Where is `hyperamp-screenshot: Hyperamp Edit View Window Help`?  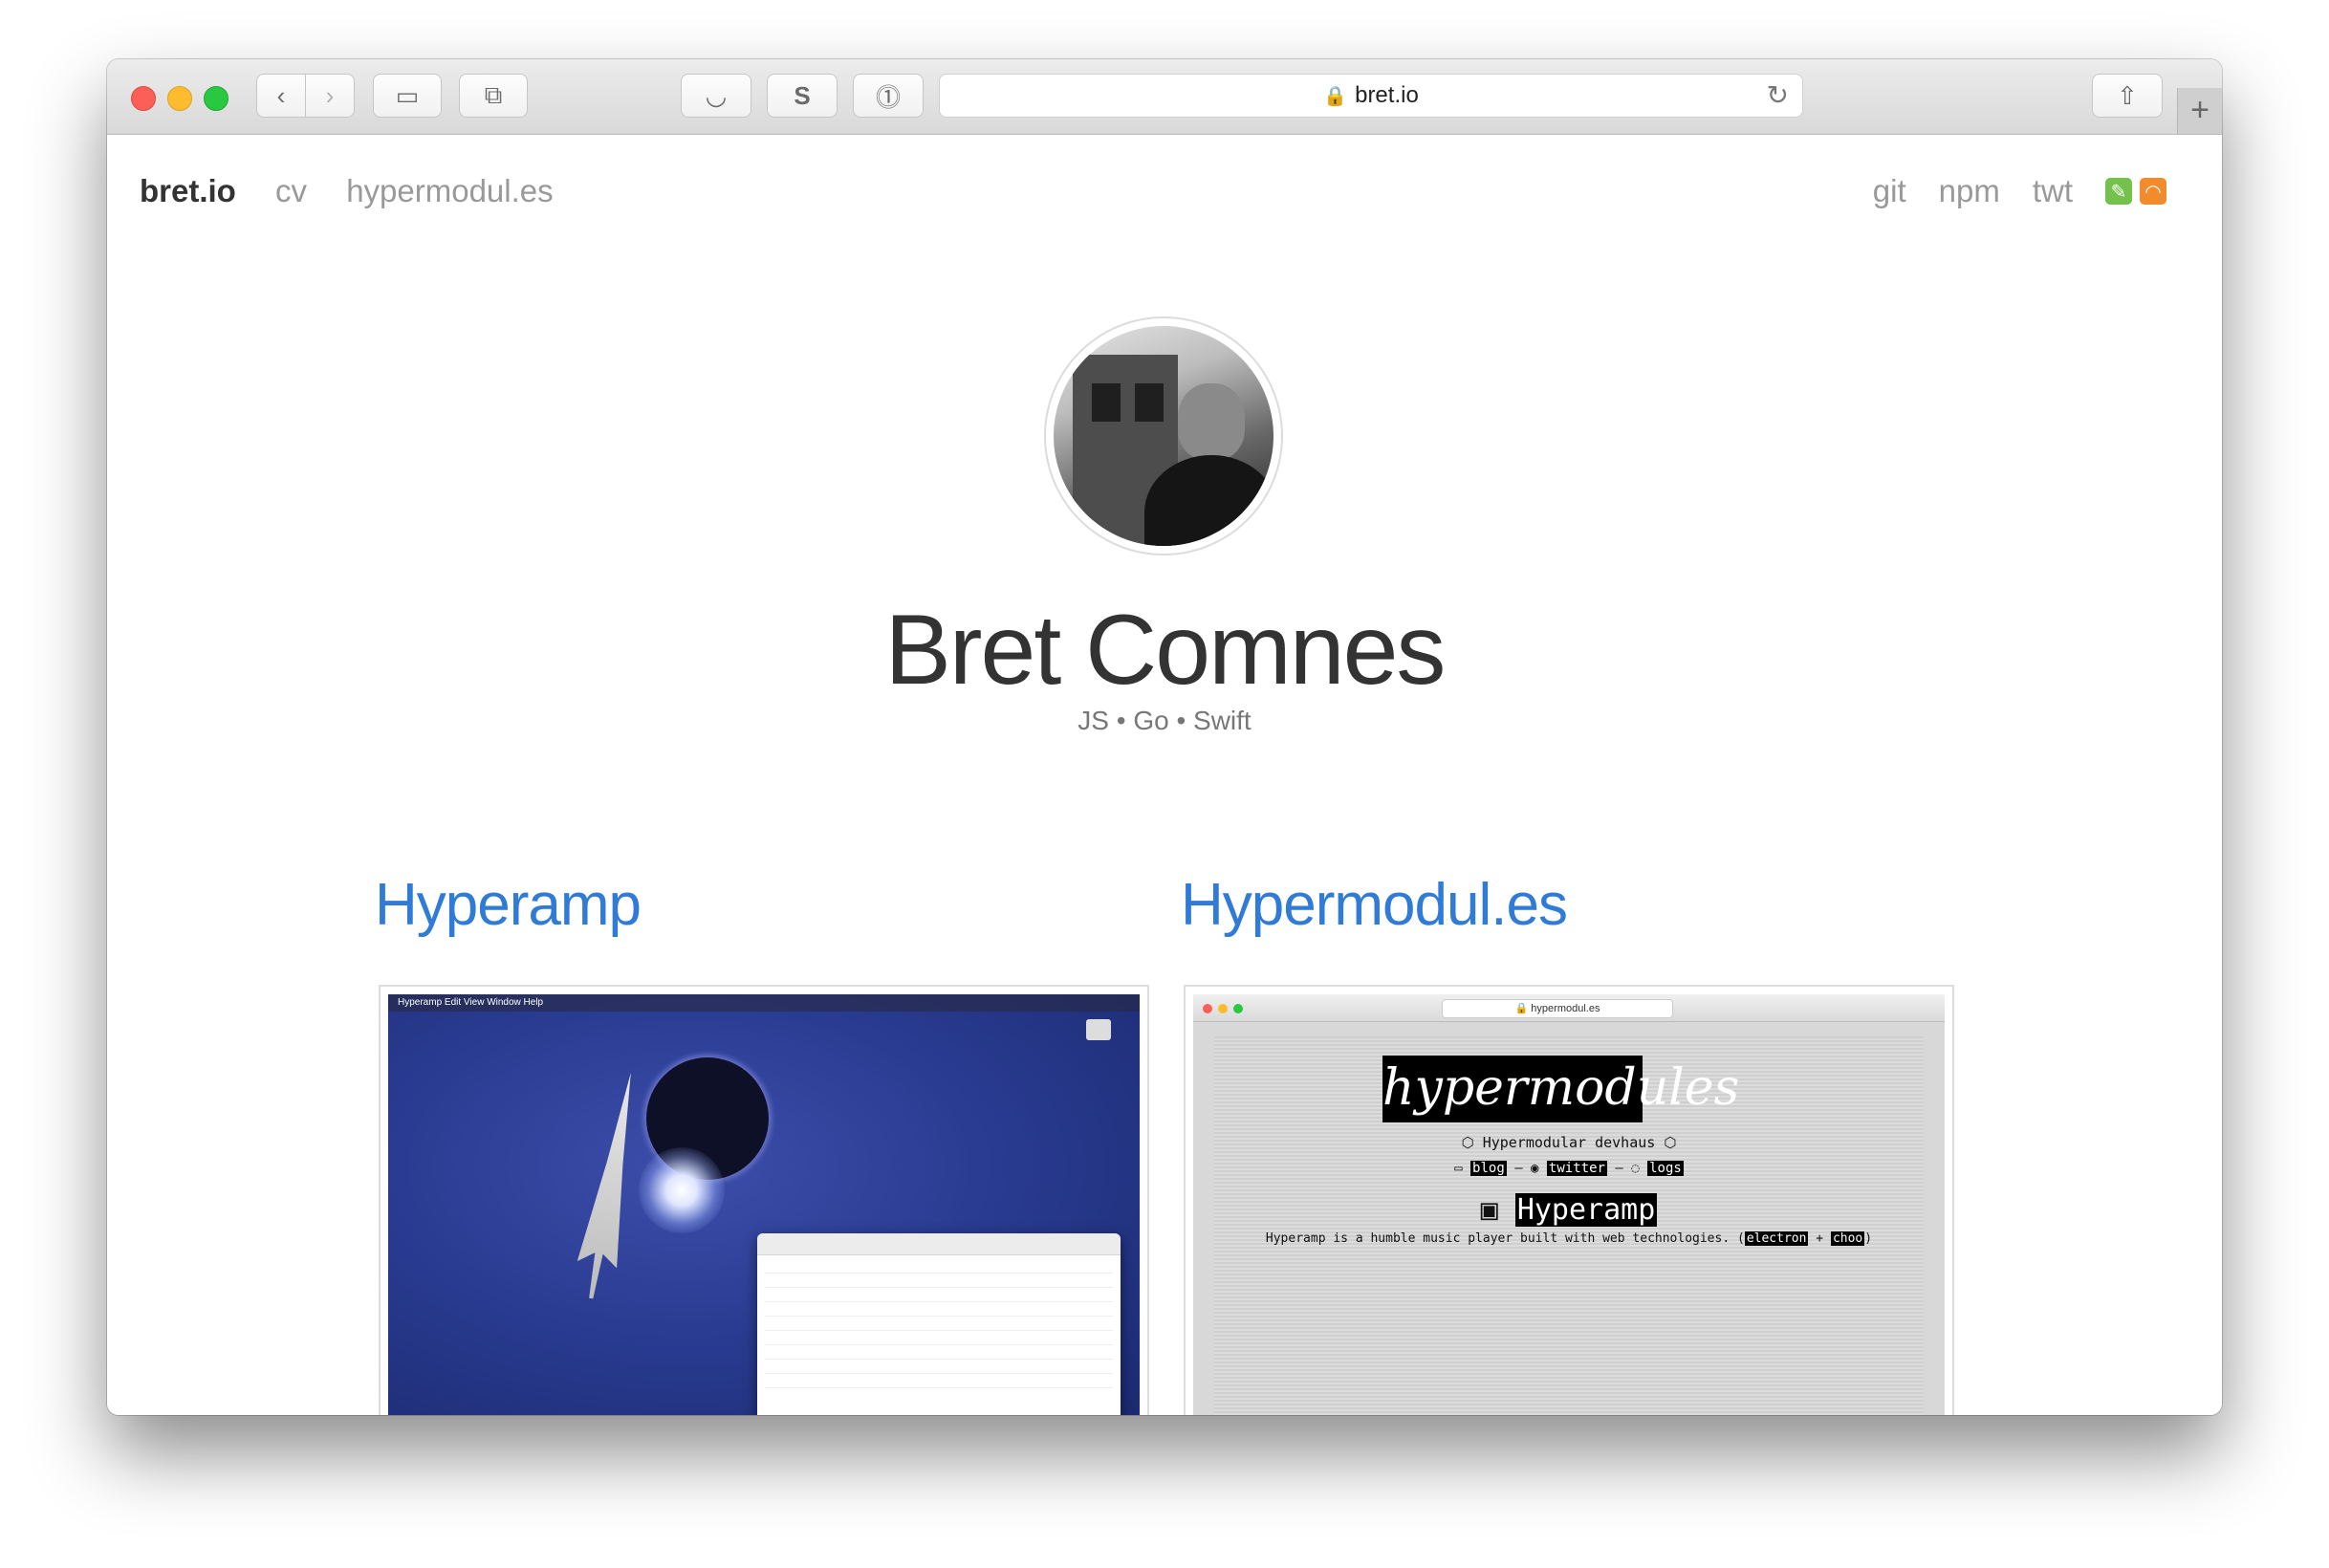 hyperamp-screenshot: Hyperamp Edit View Window Help is located at coordinates (764, 1204).